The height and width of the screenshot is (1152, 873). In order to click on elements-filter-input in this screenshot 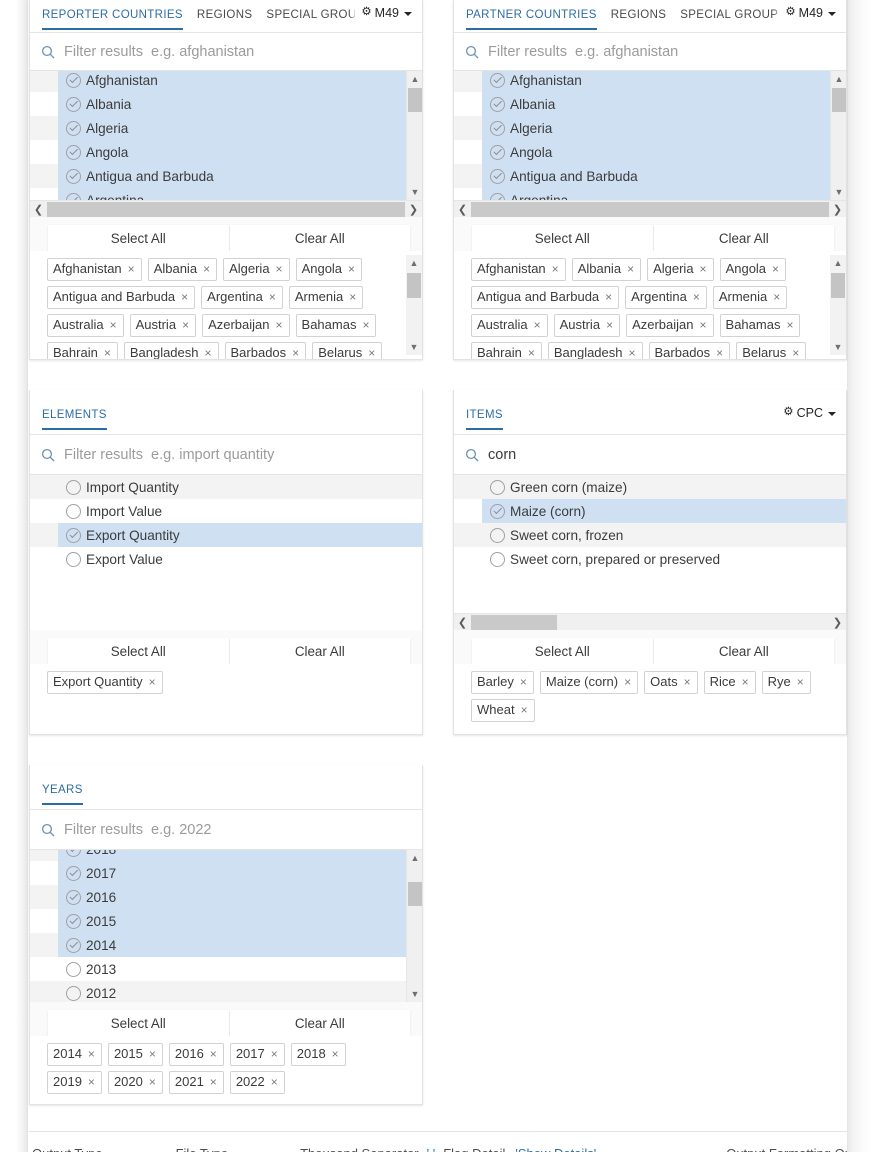, I will do `click(229, 454)`.